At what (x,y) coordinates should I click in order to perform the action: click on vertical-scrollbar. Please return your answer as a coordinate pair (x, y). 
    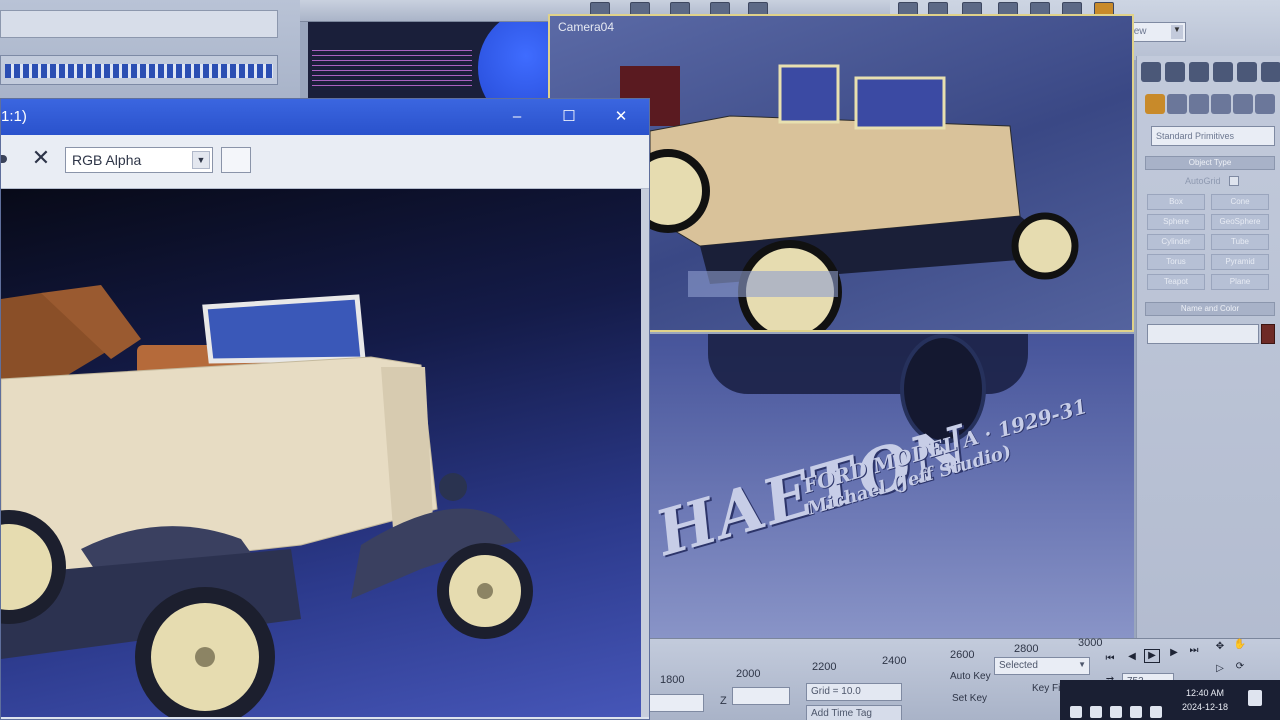
    Looking at the image, I should click on (645, 453).